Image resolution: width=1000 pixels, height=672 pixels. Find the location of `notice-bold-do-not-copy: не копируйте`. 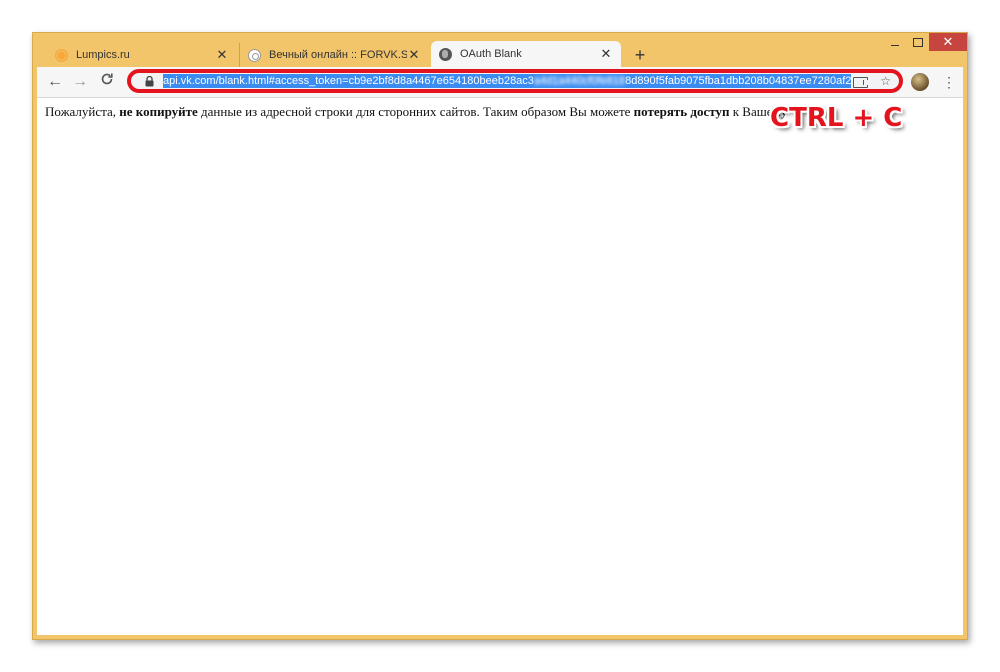

notice-bold-do-not-copy: не копируйте is located at coordinates (158, 111).